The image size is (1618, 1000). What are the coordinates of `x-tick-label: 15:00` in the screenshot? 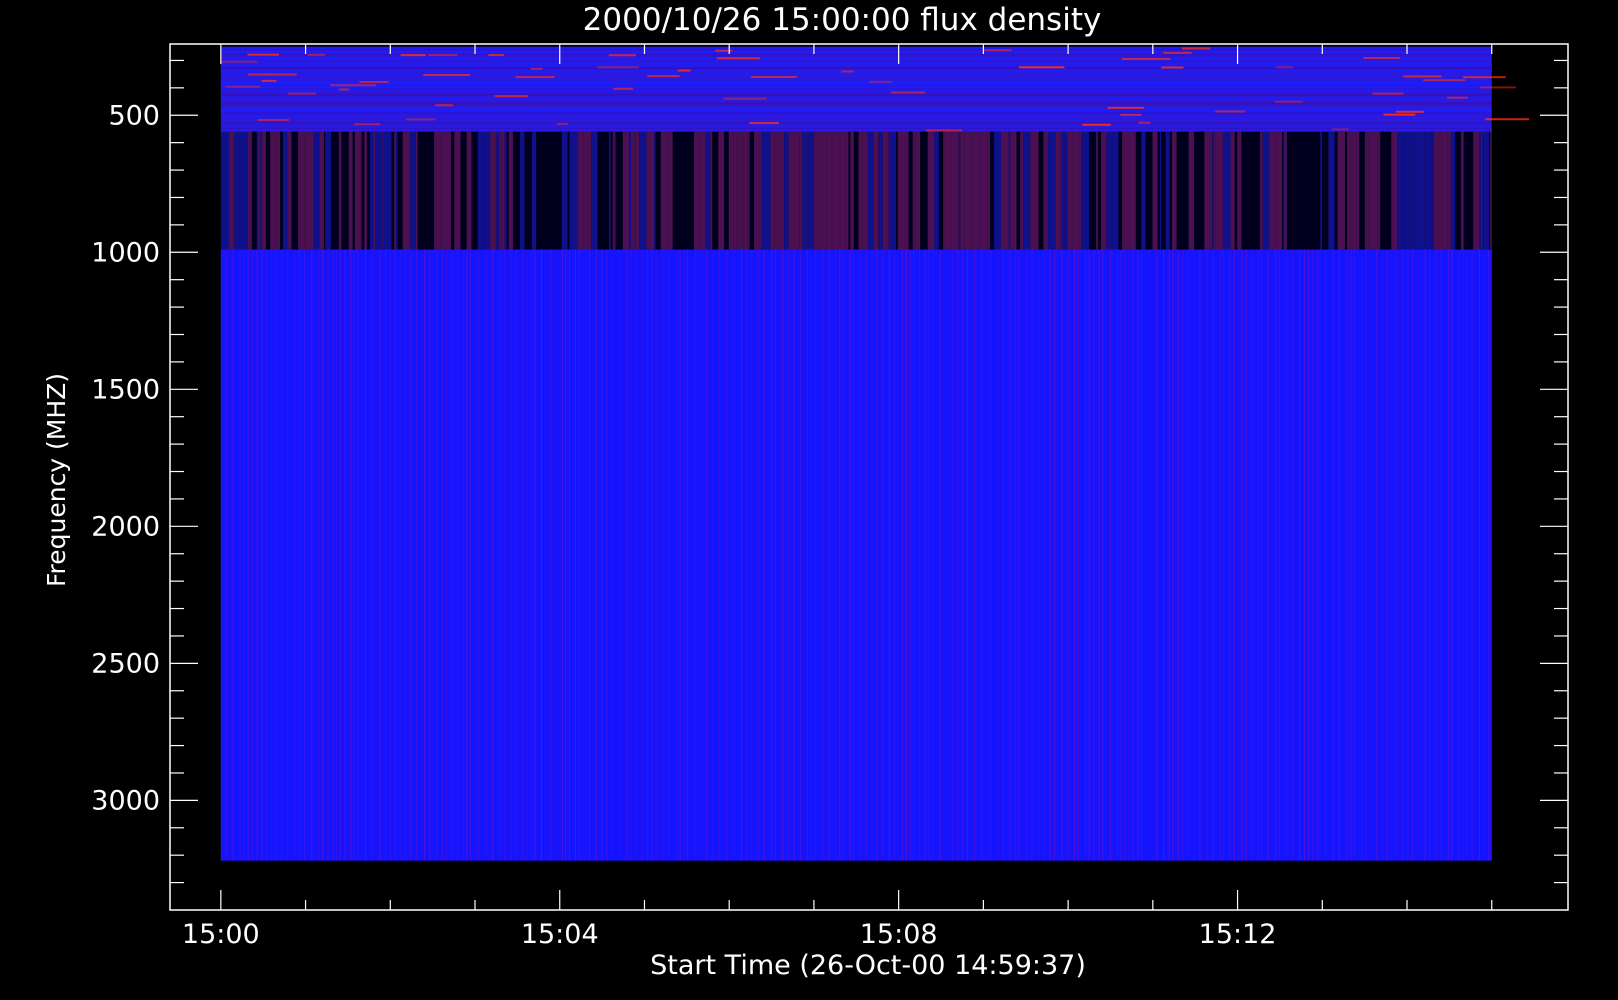 It's located at (221, 934).